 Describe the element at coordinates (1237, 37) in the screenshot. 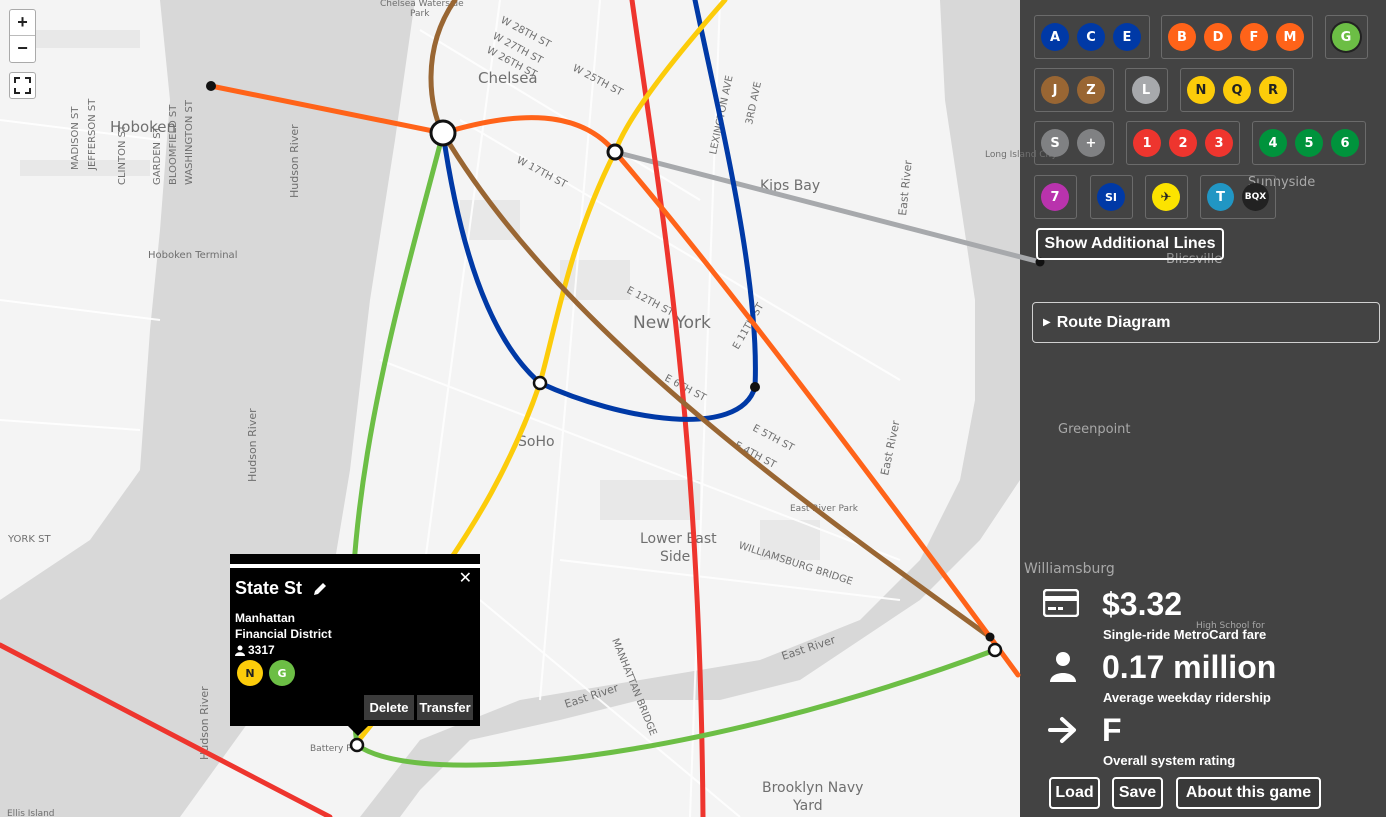

I see `line-group-bdfm: B D F M` at that location.